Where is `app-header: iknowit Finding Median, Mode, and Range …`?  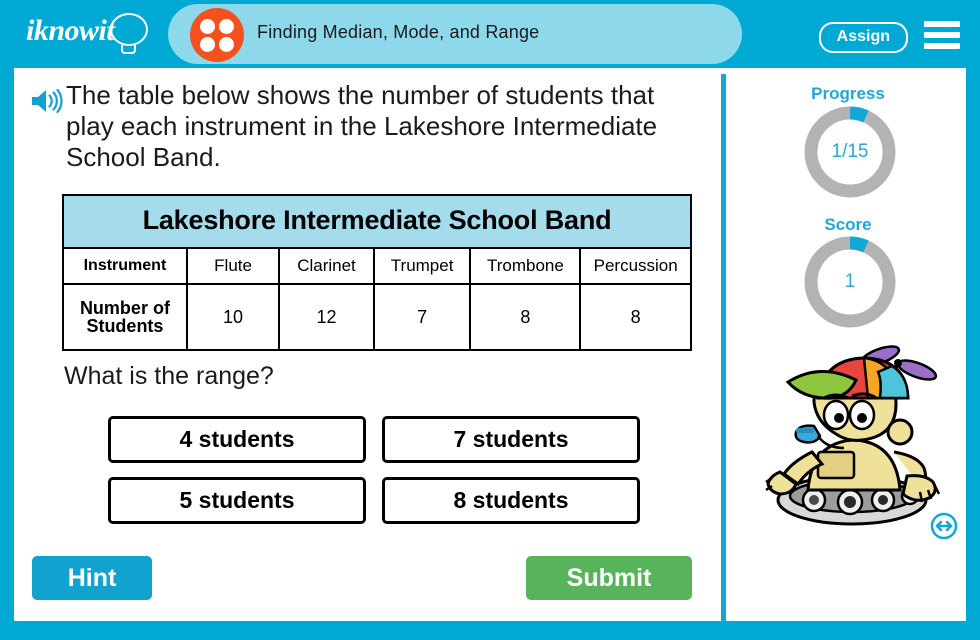
app-header: iknowit Finding Median, Mode, and Range … is located at coordinates (490, 34).